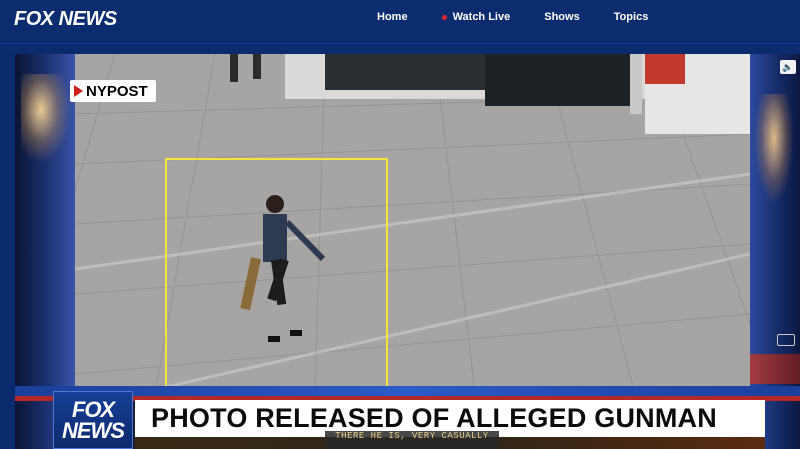 The height and width of the screenshot is (449, 800). What do you see at coordinates (412, 436) in the screenshot?
I see `closed-caption-text: THERE HE IS, VERY CASUALLY` at bounding box center [412, 436].